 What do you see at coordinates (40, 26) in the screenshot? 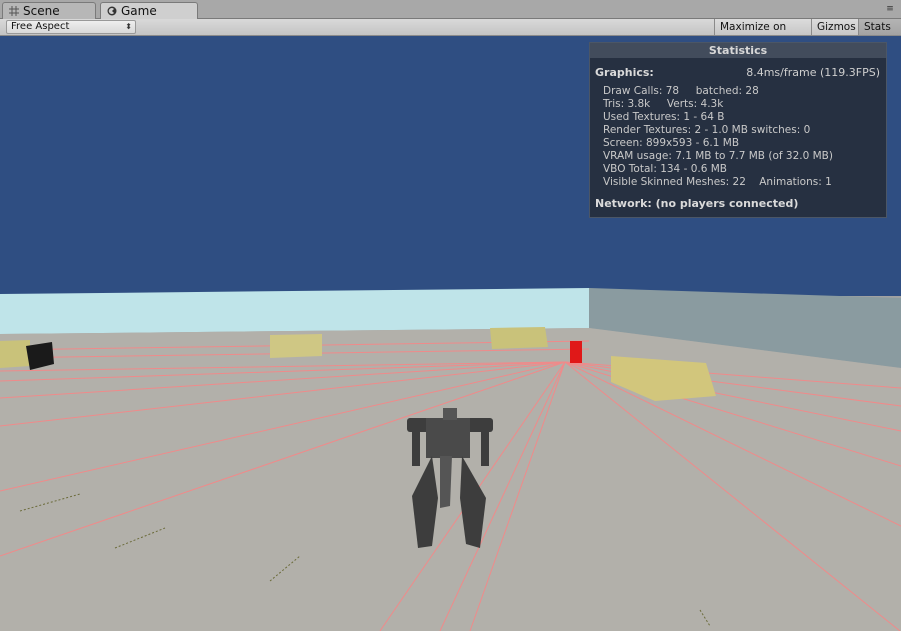
I see `aspect-label: Free Aspect` at bounding box center [40, 26].